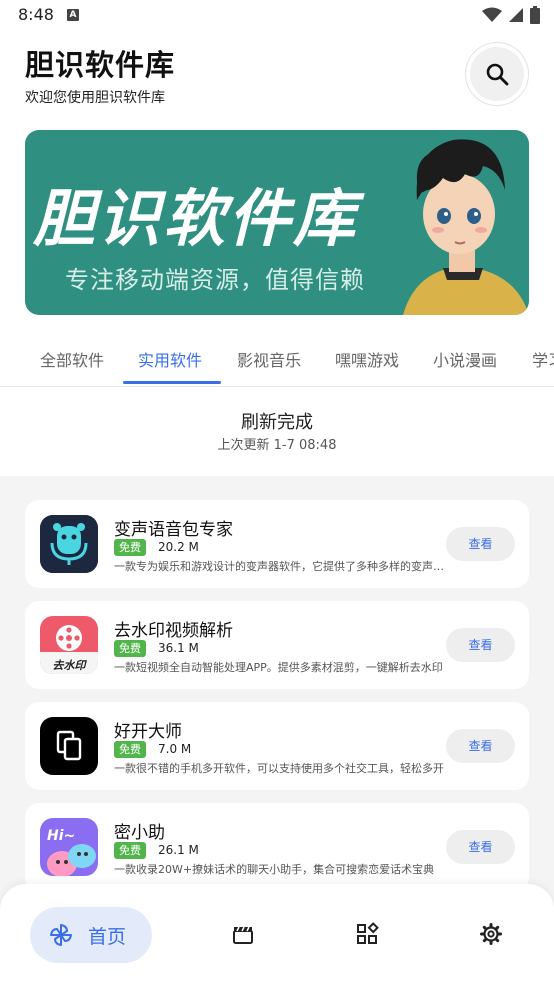 This screenshot has height=984, width=554. I want to click on settings-gear-icon, so click(491, 934).